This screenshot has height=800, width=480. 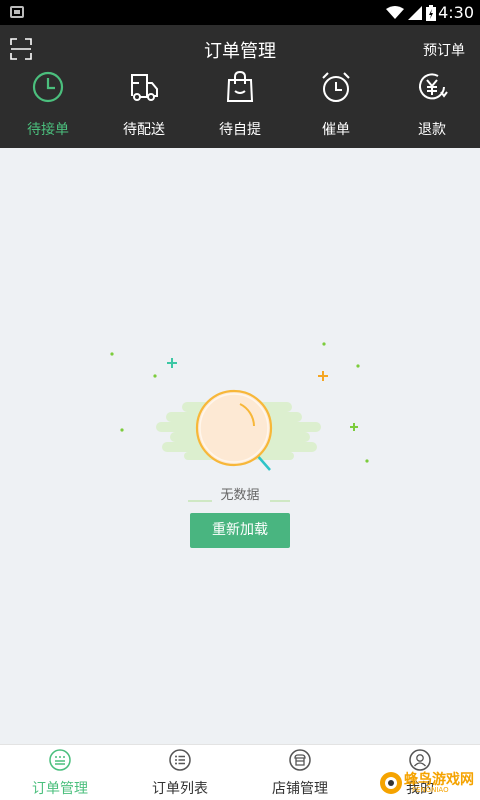 I want to click on bird-logo-icon, so click(x=391, y=783).